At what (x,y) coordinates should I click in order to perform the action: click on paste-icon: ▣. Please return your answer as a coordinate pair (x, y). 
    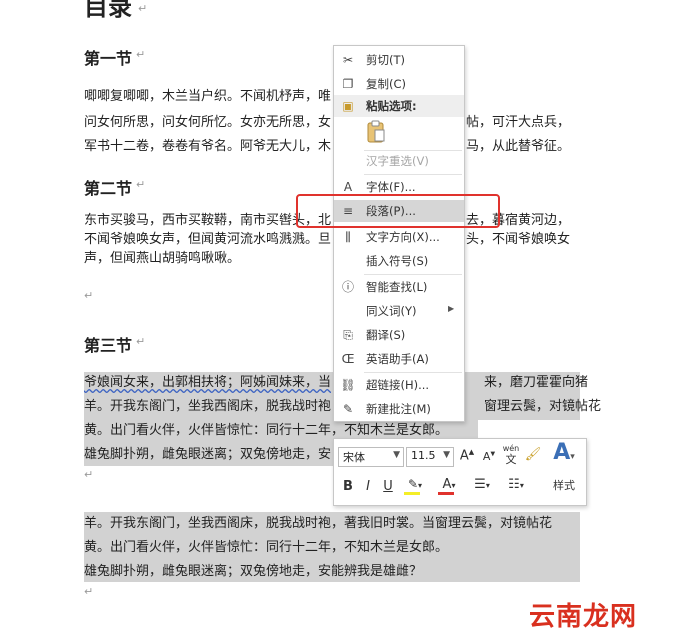
    Looking at the image, I should click on (348, 106).